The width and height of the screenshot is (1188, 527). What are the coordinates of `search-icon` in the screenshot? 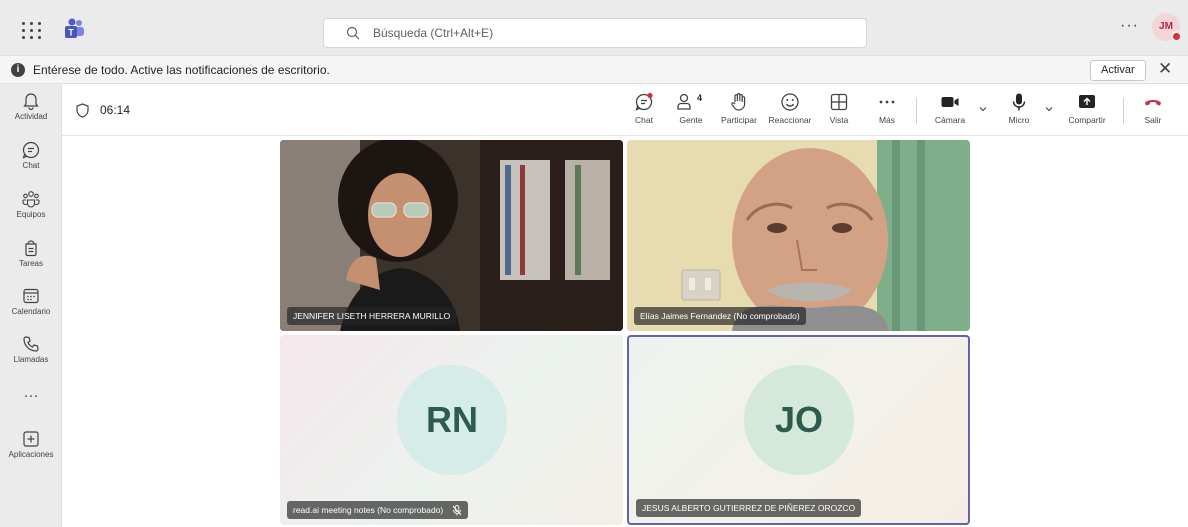 It's located at (353, 33).